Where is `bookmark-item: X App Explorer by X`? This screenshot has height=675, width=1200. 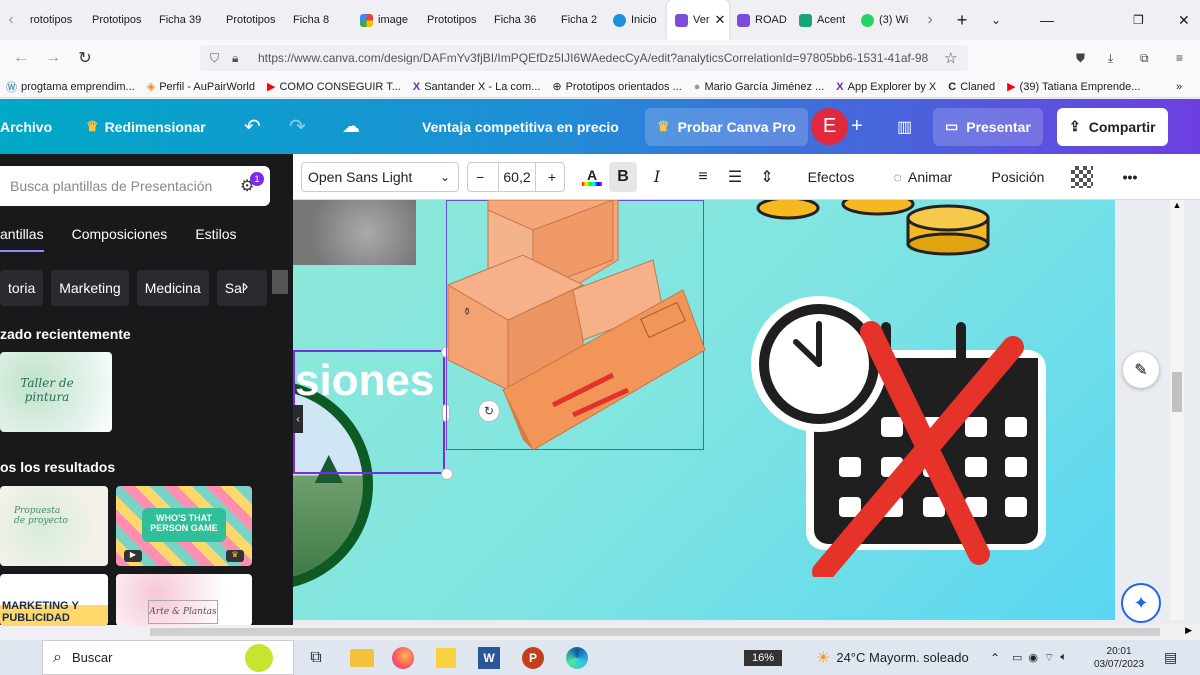 bookmark-item: X App Explorer by X is located at coordinates (886, 87).